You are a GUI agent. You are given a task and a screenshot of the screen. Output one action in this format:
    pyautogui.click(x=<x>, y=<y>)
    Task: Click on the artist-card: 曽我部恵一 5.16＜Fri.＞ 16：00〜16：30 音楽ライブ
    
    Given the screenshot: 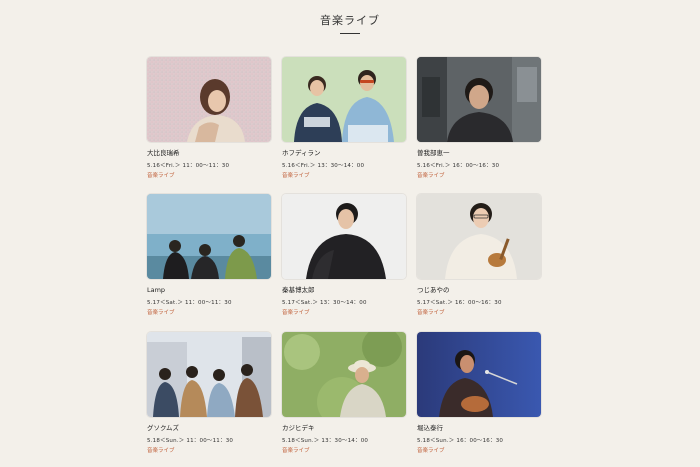 What is the action you would take?
    pyautogui.click(x=479, y=118)
    